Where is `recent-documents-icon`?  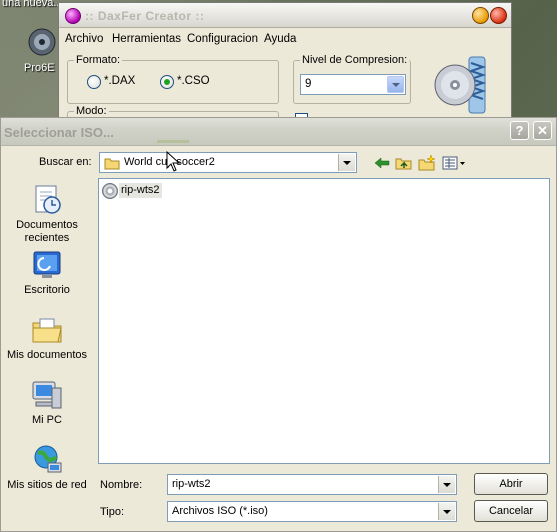 recent-documents-icon is located at coordinates (47, 200).